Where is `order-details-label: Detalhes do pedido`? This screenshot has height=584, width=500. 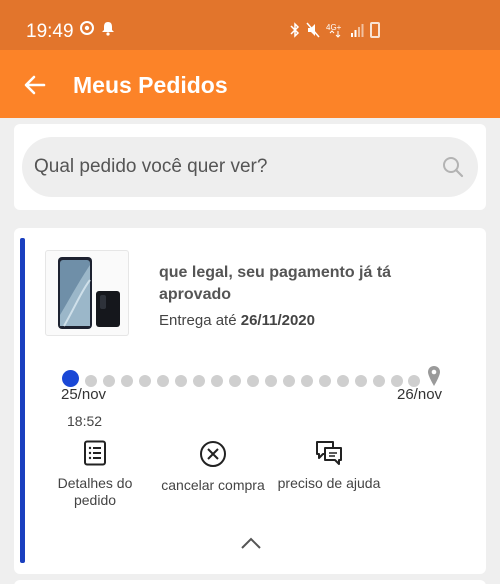
order-details-label: Detalhes do pedido is located at coordinates (95, 491).